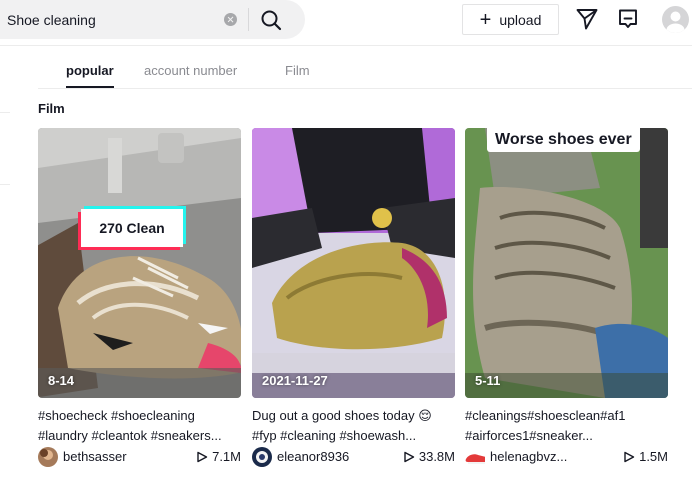 The width and height of the screenshot is (692, 479). Describe the element at coordinates (545, 415) in the screenshot. I see `video-description-line: #cleanings#shoesclean#af1` at that location.